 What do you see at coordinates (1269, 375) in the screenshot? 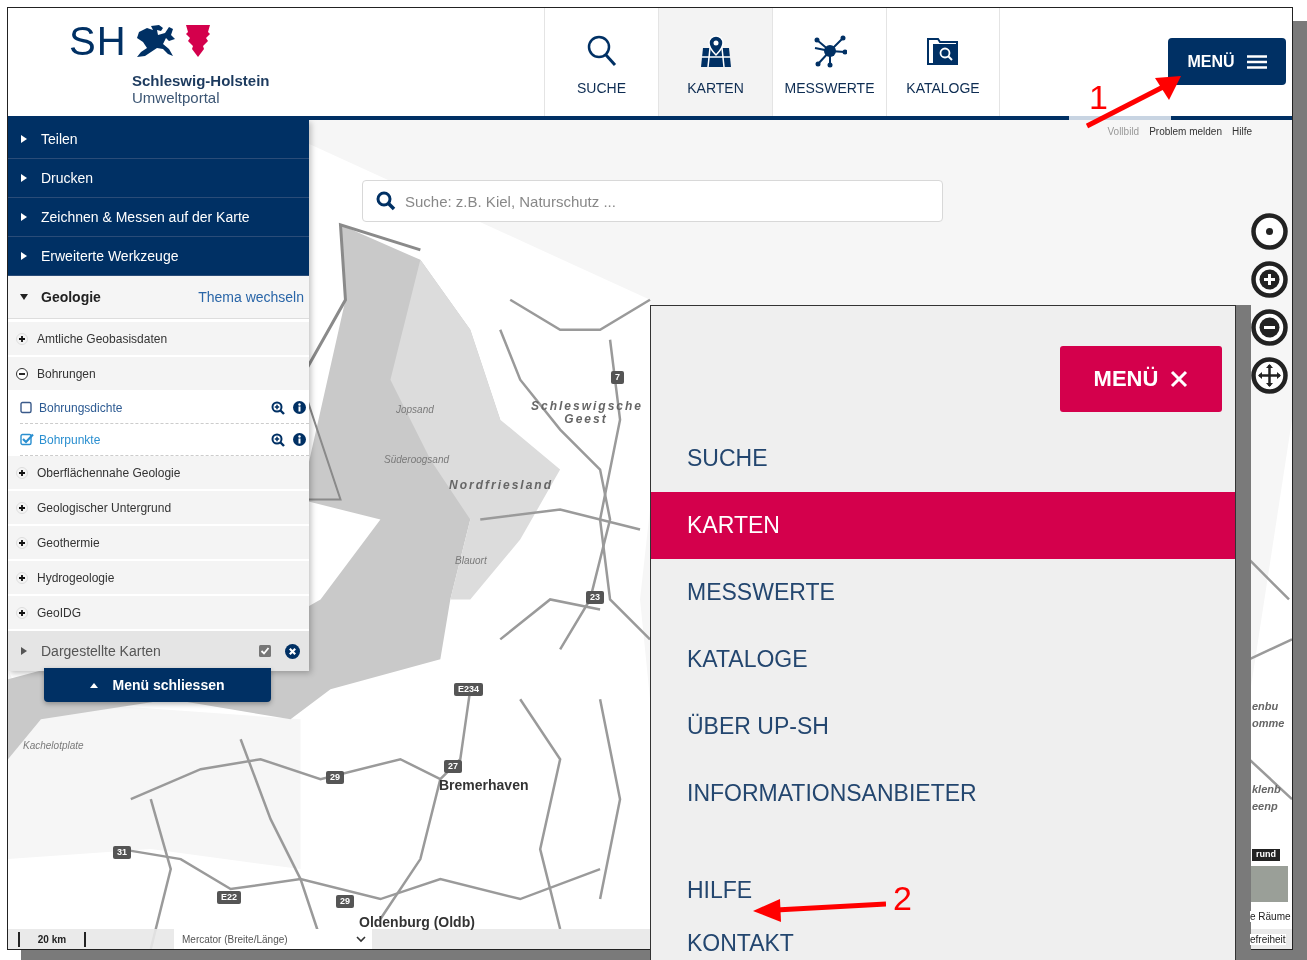
I see `pan-icon` at bounding box center [1269, 375].